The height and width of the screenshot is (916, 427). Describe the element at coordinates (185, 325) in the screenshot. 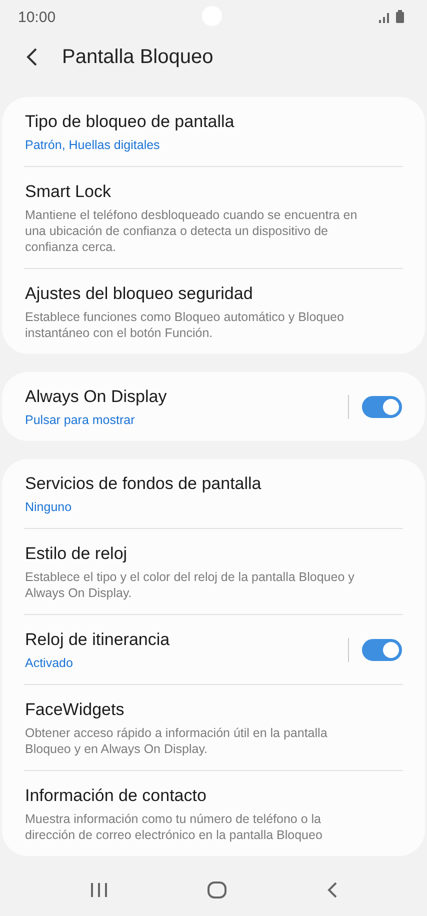

I see `setting-summary: Establece funciones como Bloqueo automático y Bloqueo instantáneo con el botón Función.` at that location.